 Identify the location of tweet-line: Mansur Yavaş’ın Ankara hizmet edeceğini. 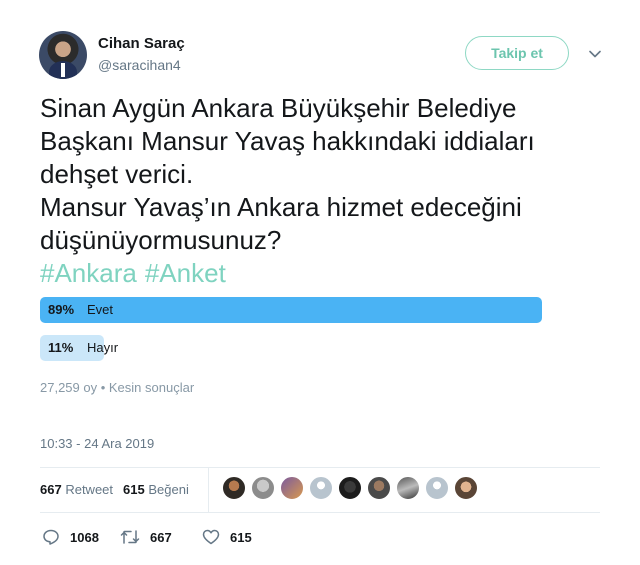
(281, 207).